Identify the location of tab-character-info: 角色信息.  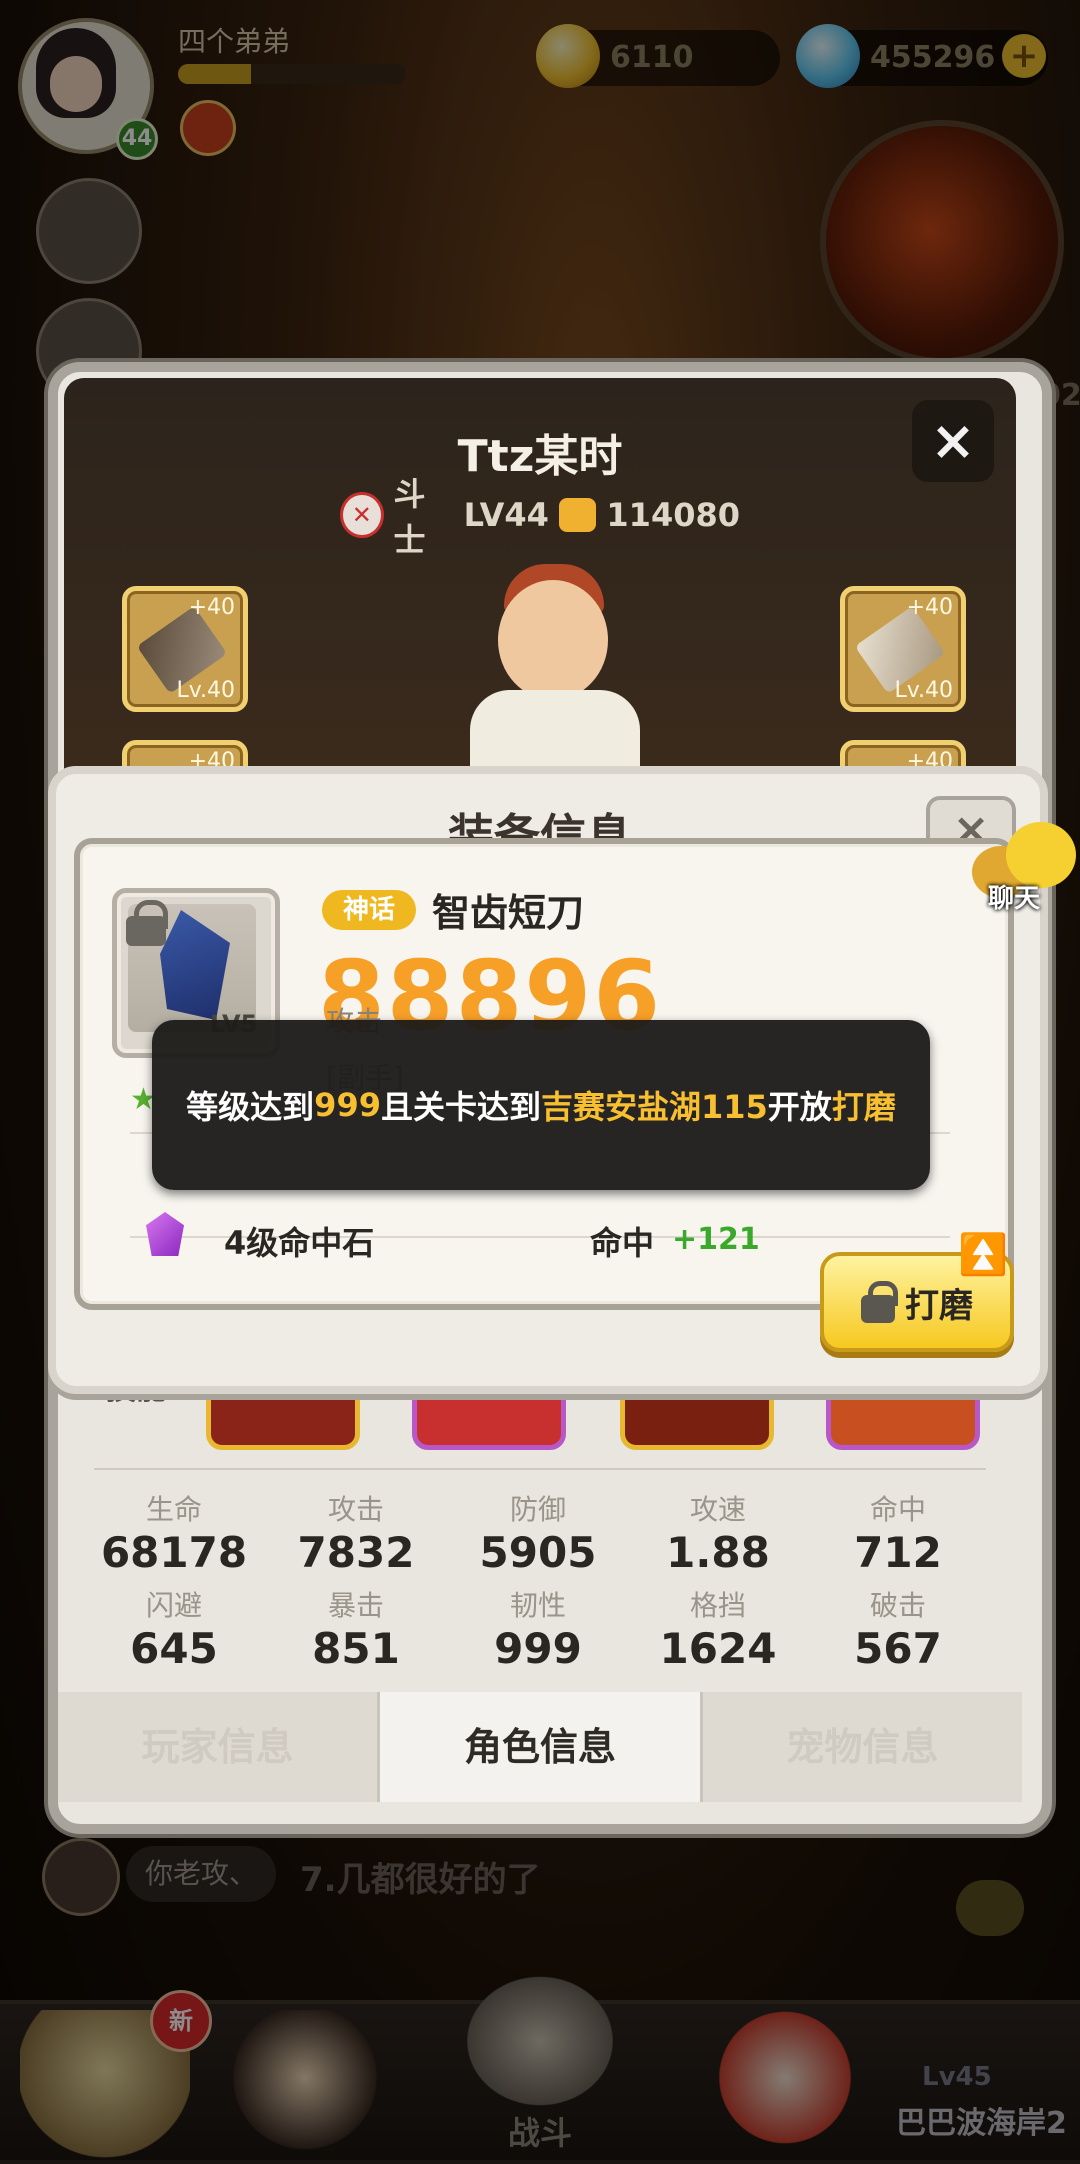
(541, 1747).